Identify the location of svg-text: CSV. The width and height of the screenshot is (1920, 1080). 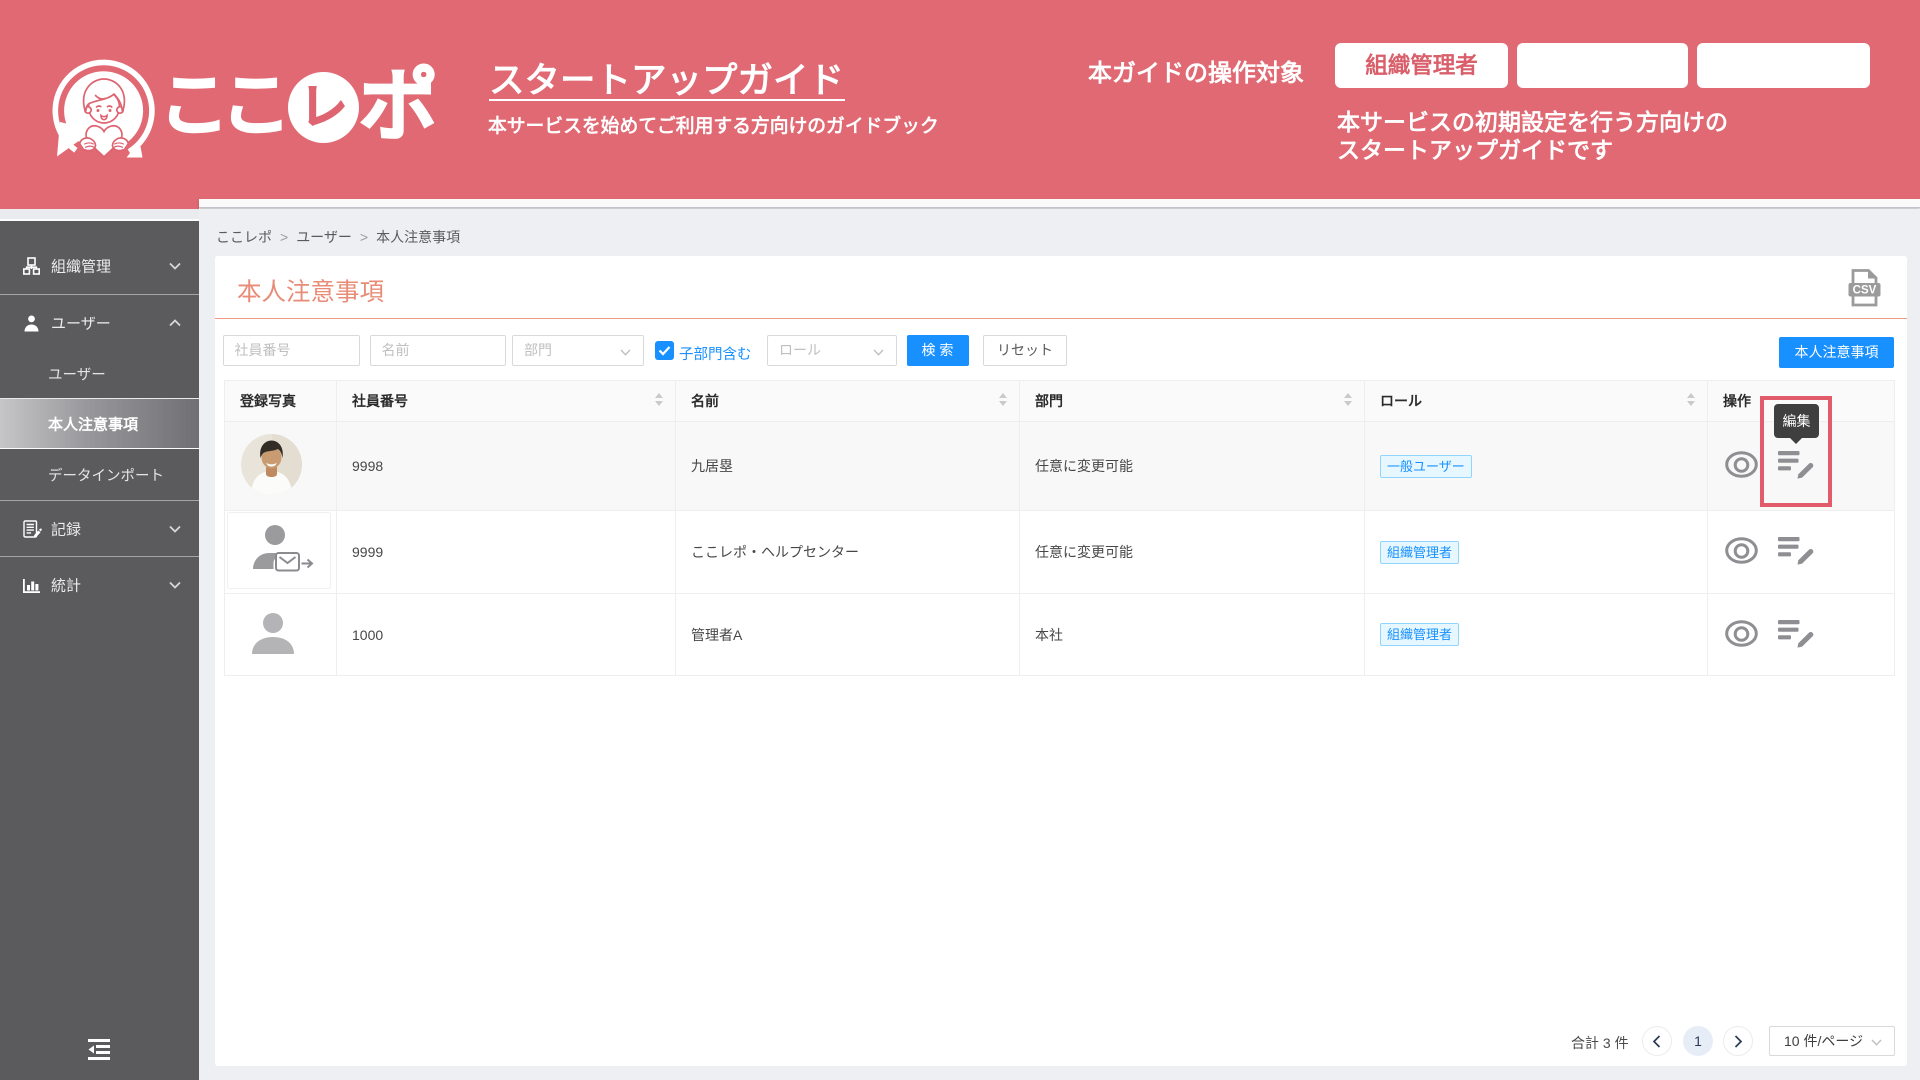
(1865, 291).